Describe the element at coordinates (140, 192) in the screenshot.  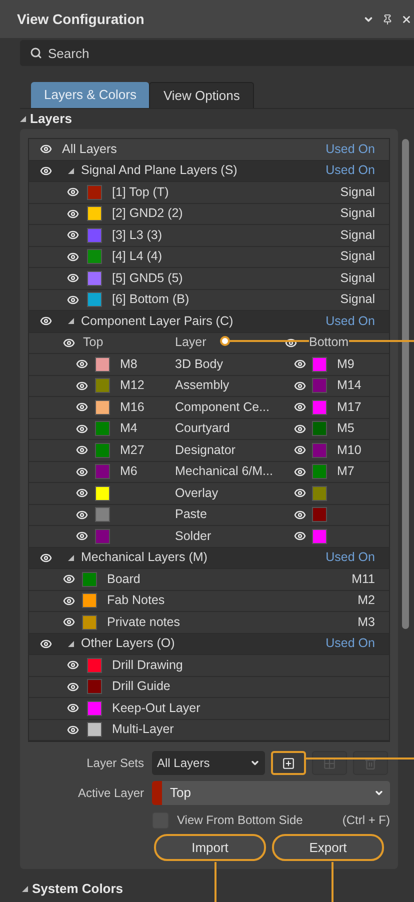
I see `layer-name: [1] Top (T)` at that location.